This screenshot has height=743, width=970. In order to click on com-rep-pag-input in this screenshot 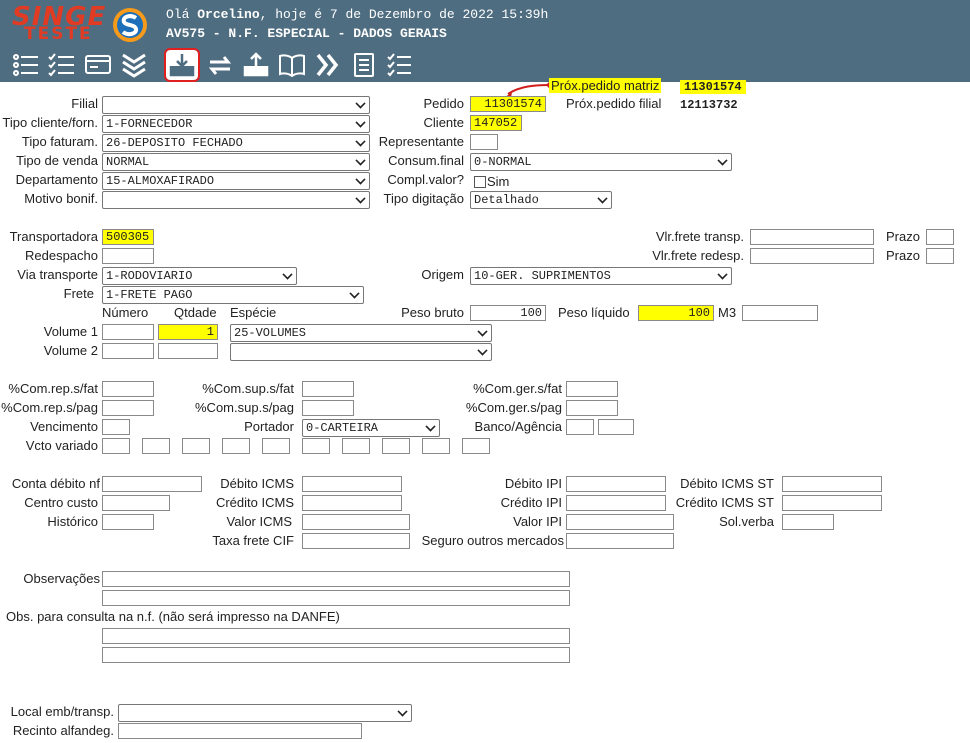, I will do `click(128, 408)`.